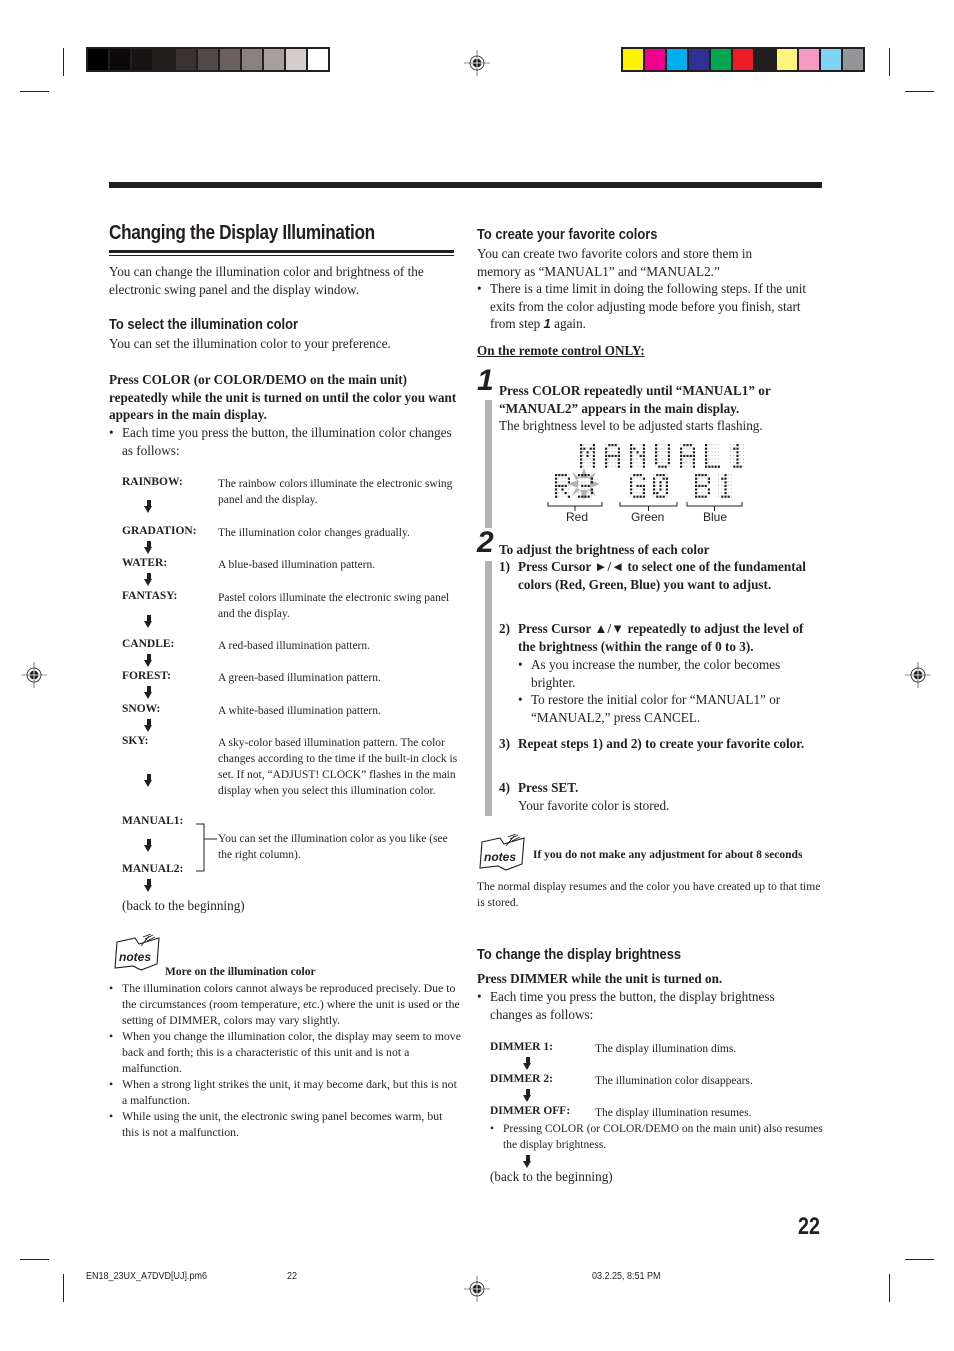 This screenshot has height=1351, width=954. Describe the element at coordinates (577, 517) in the screenshot. I see `display-label-red: Red` at that location.